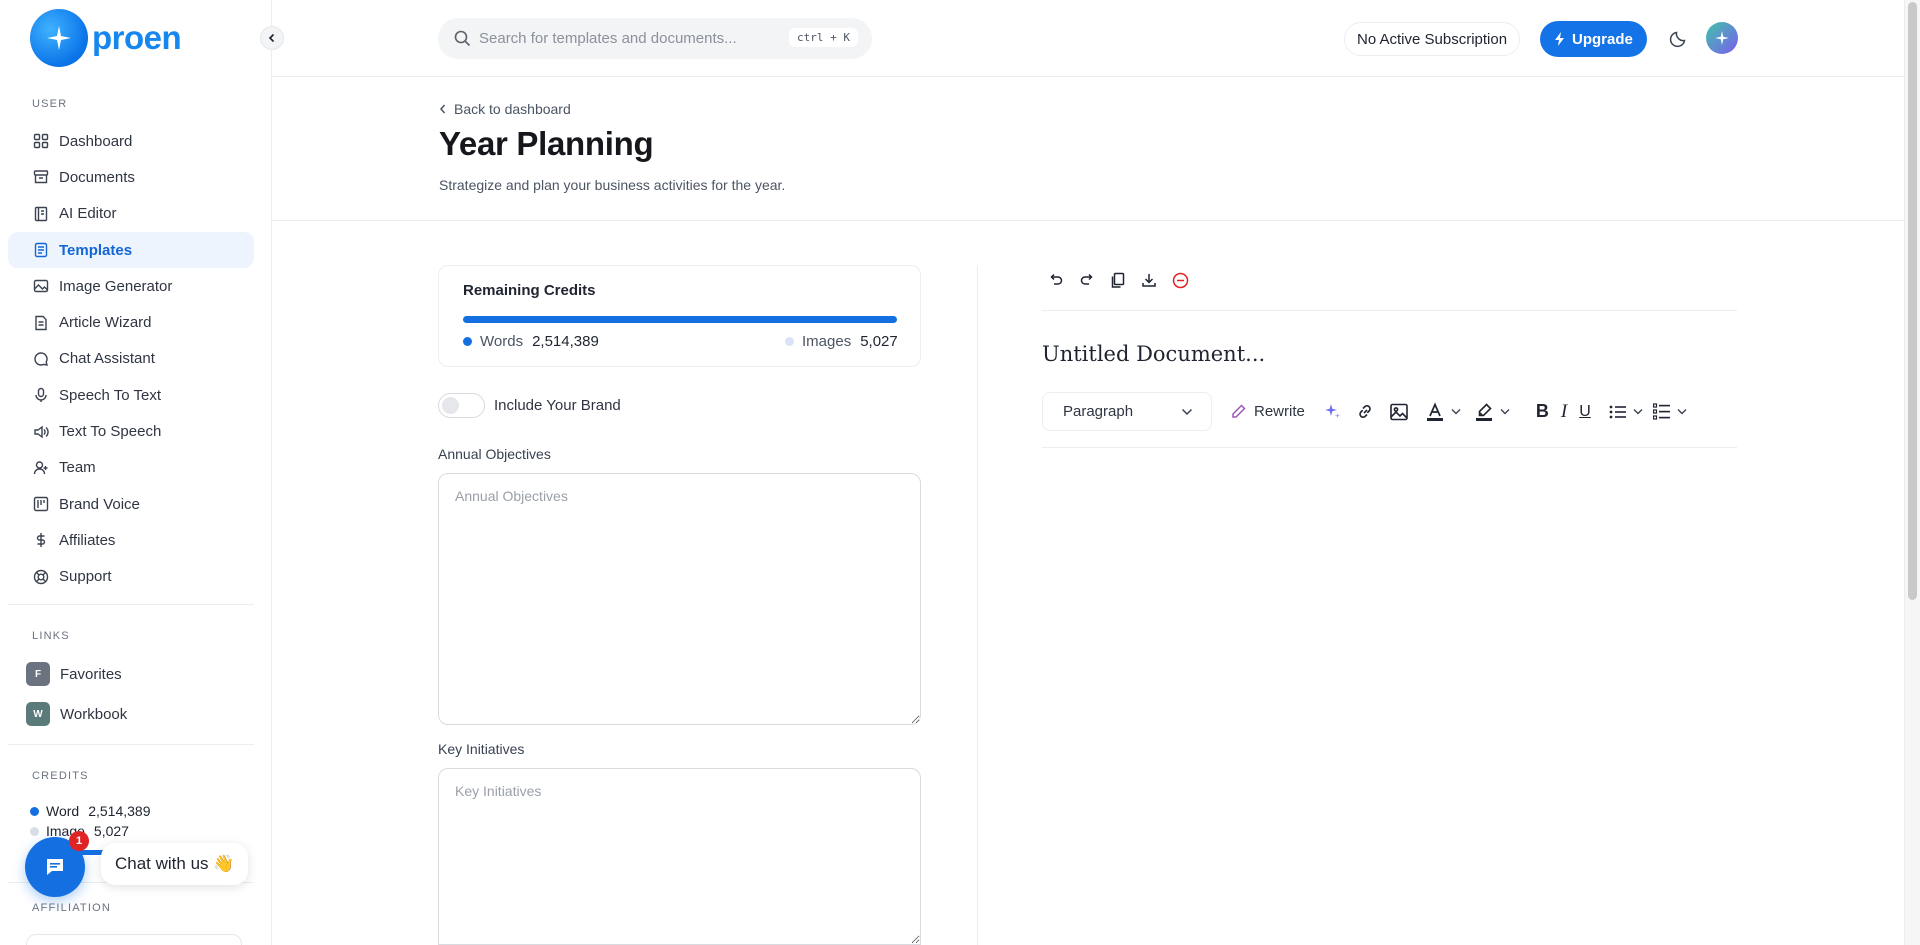 The image size is (1920, 945). What do you see at coordinates (34, 831) in the screenshot?
I see `image-dot` at bounding box center [34, 831].